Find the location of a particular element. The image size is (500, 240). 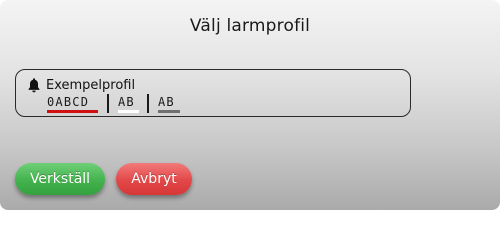

profile-name: Exempelprofil is located at coordinates (91, 85).